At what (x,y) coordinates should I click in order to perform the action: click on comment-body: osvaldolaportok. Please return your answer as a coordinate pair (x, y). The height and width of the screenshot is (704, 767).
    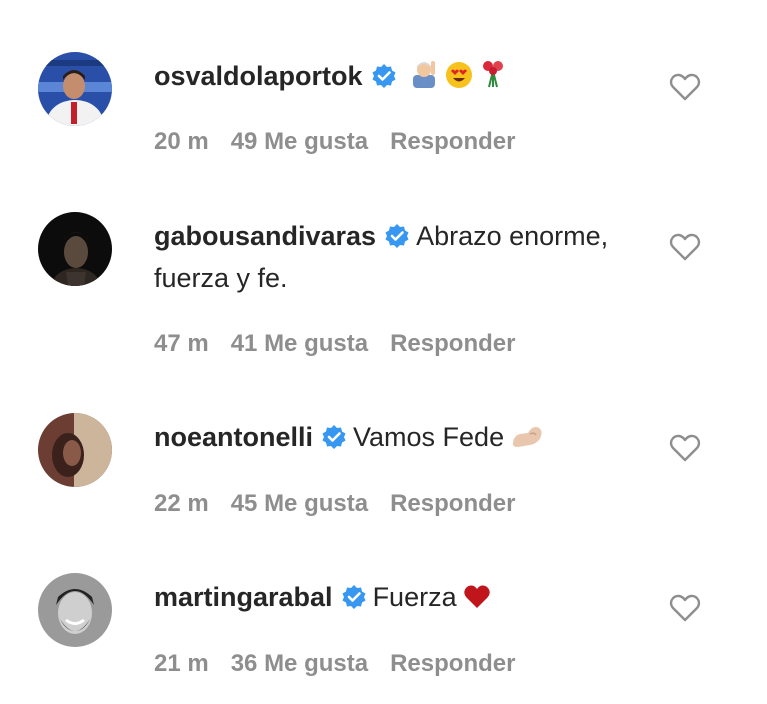
    Looking at the image, I should click on (389, 78).